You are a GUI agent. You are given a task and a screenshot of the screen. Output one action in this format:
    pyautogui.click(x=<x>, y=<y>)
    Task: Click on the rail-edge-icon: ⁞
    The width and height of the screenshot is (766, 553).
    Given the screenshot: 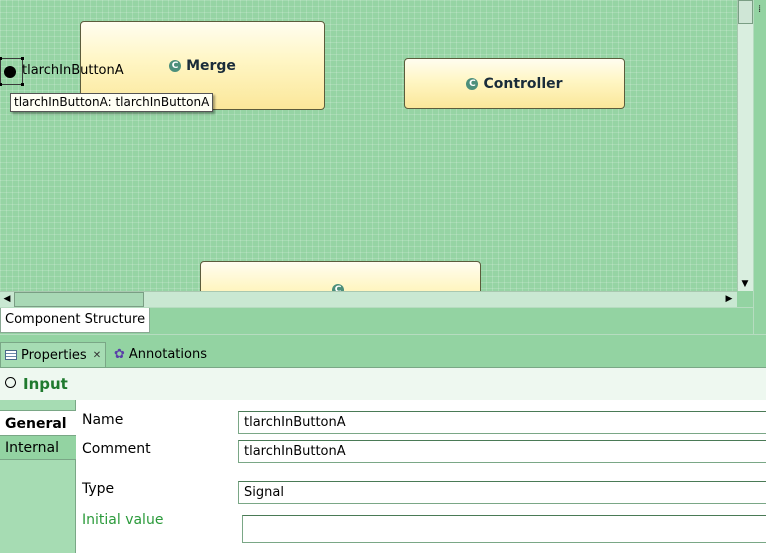 What is the action you would take?
    pyautogui.click(x=760, y=9)
    